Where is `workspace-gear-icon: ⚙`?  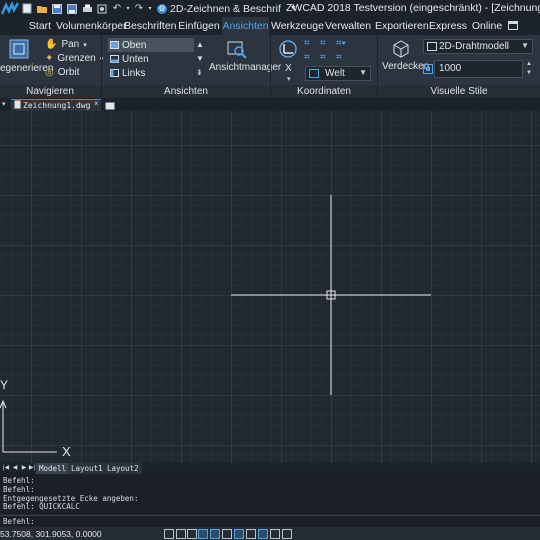 workspace-gear-icon: ⚙ is located at coordinates (162, 8).